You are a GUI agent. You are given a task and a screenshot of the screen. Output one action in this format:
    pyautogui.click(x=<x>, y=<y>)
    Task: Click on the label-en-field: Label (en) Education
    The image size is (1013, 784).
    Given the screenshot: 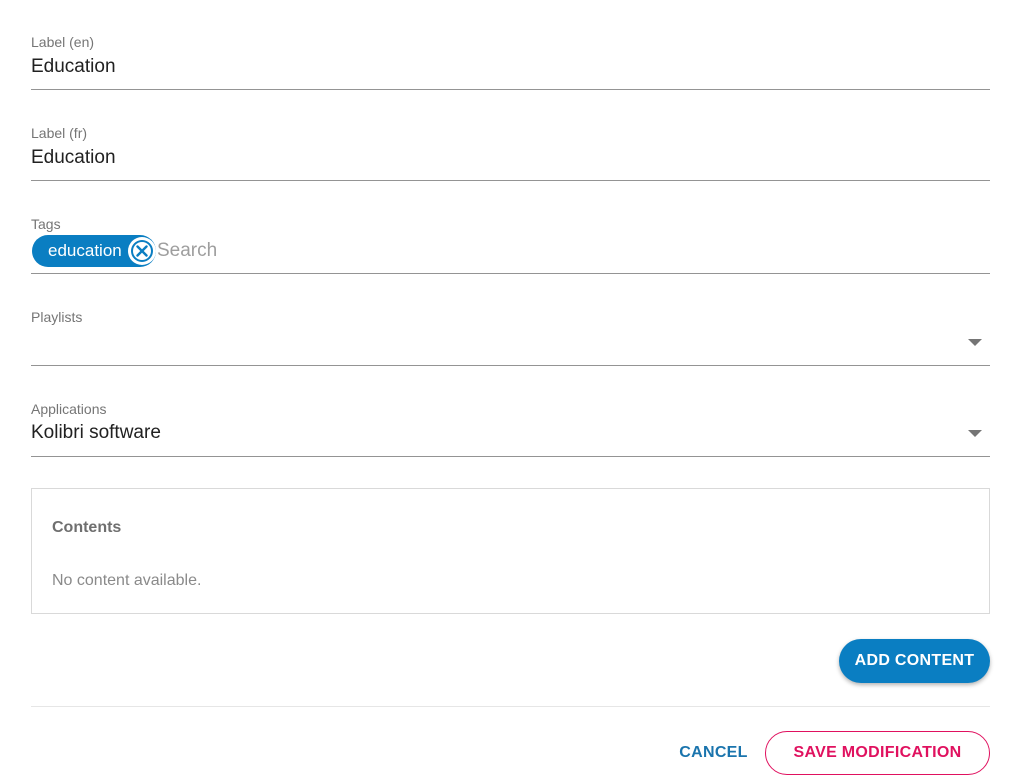 What is the action you would take?
    pyautogui.click(x=510, y=45)
    